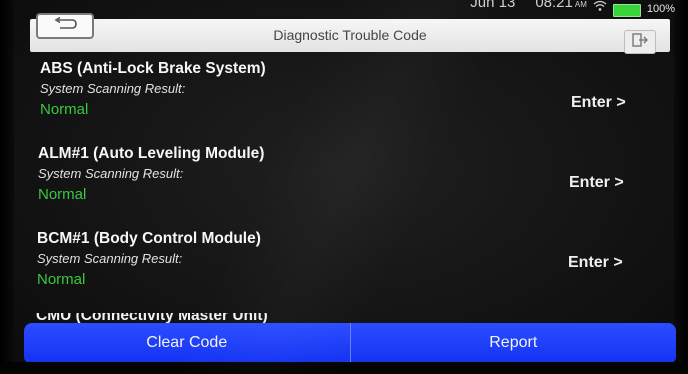  What do you see at coordinates (151, 153) in the screenshot?
I see `system-name: ALM#1 (Auto Leveling Module)` at bounding box center [151, 153].